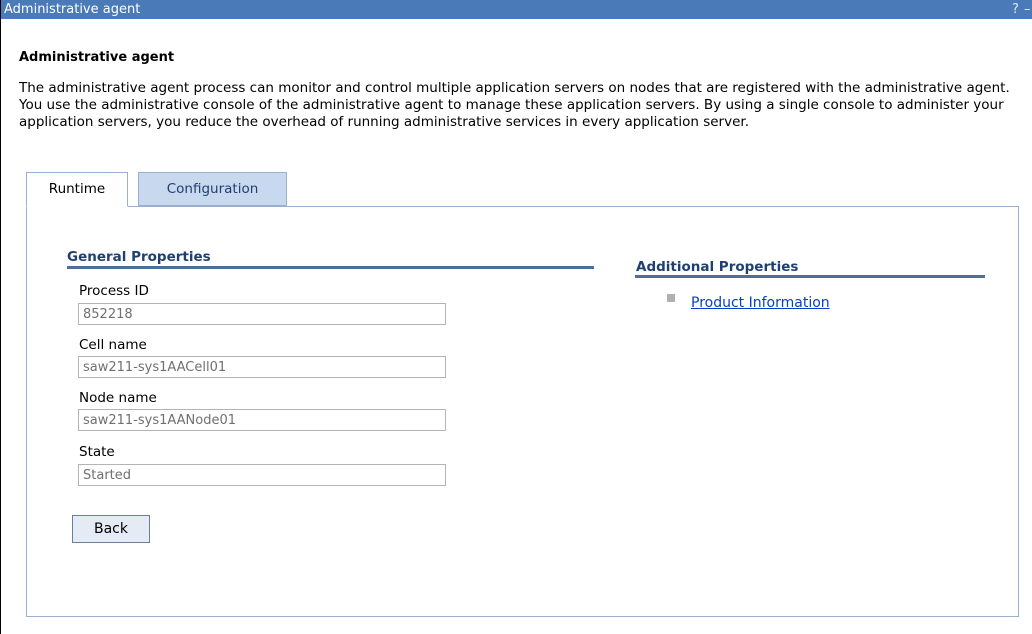 The width and height of the screenshot is (1032, 634). I want to click on process-id-field, so click(262, 314).